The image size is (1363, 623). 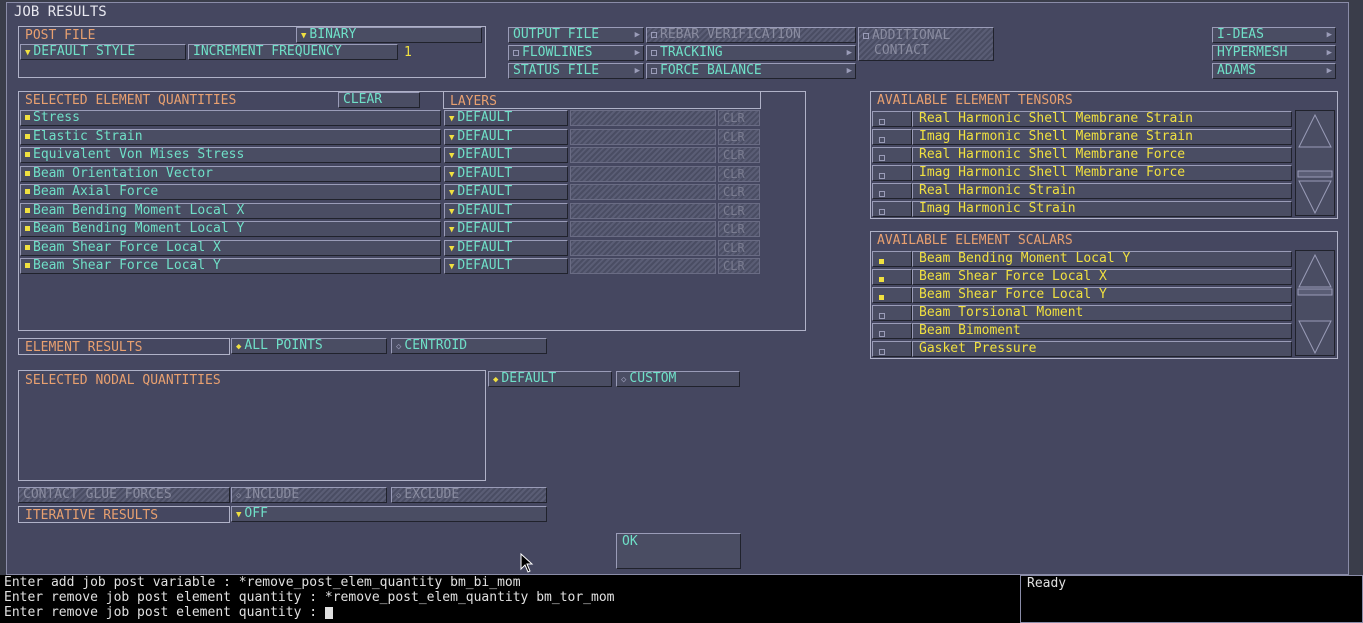 I want to click on selected-element-label: Elastic Strain, so click(x=88, y=136).